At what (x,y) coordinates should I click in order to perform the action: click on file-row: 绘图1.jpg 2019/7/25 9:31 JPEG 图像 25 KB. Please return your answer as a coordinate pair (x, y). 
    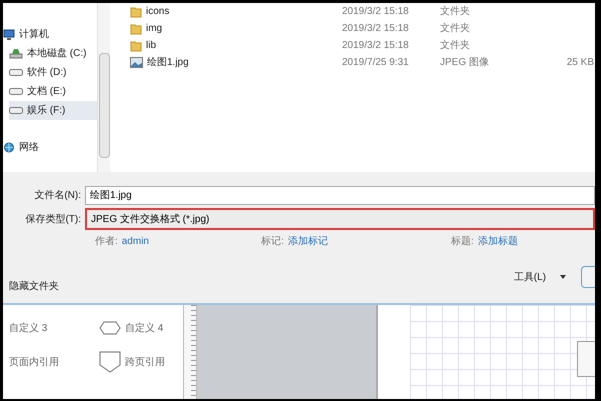
    Looking at the image, I should click on (362, 62).